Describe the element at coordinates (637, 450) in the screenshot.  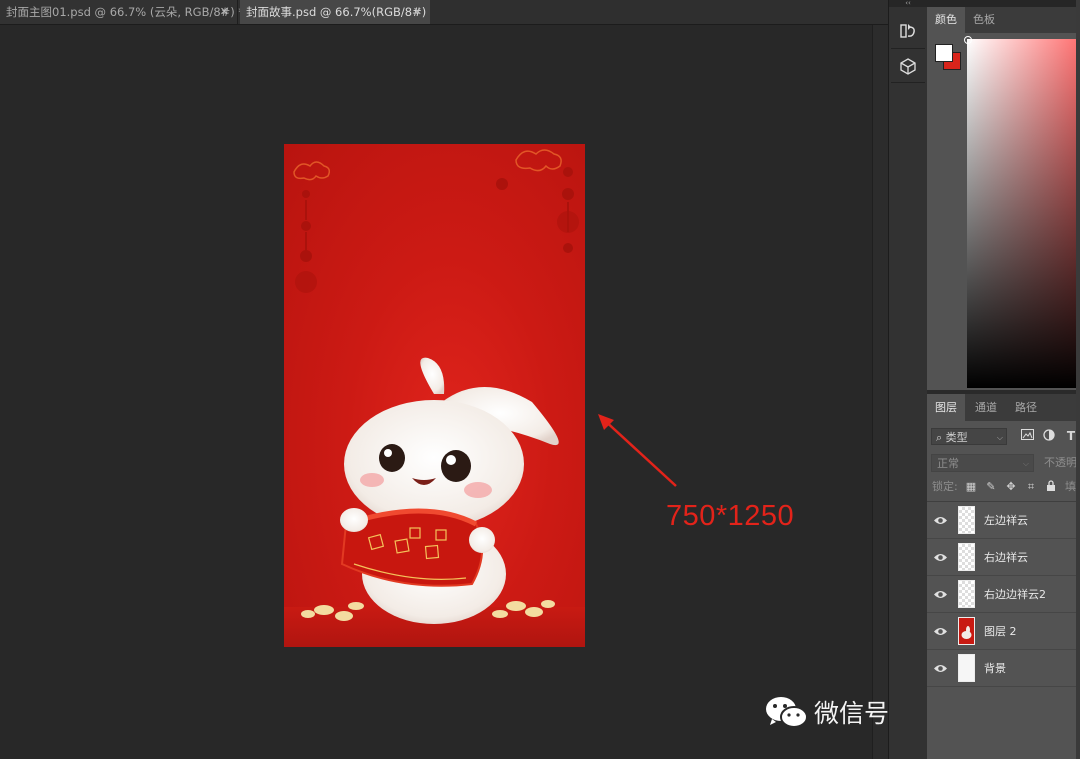
I see `arrow-annotation` at that location.